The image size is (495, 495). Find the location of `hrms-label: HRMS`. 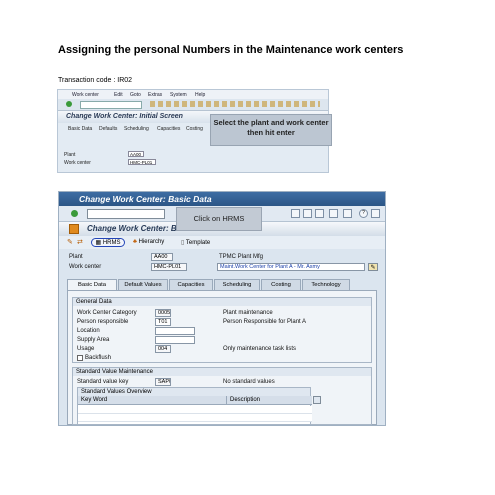

hrms-label: HRMS is located at coordinates (111, 243).